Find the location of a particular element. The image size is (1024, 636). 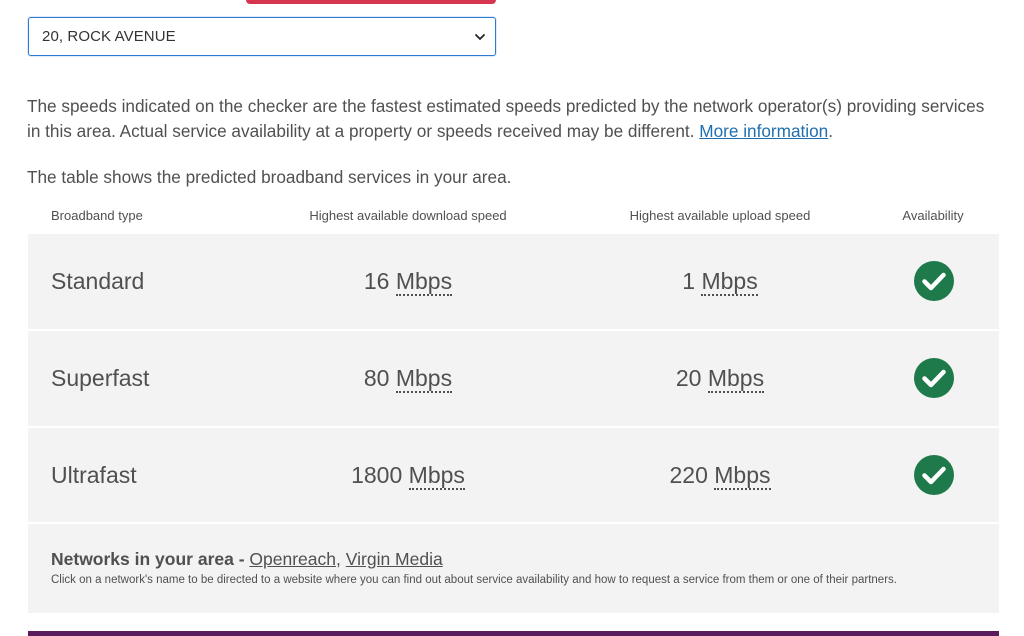

download-value: 80 is located at coordinates (376, 378).